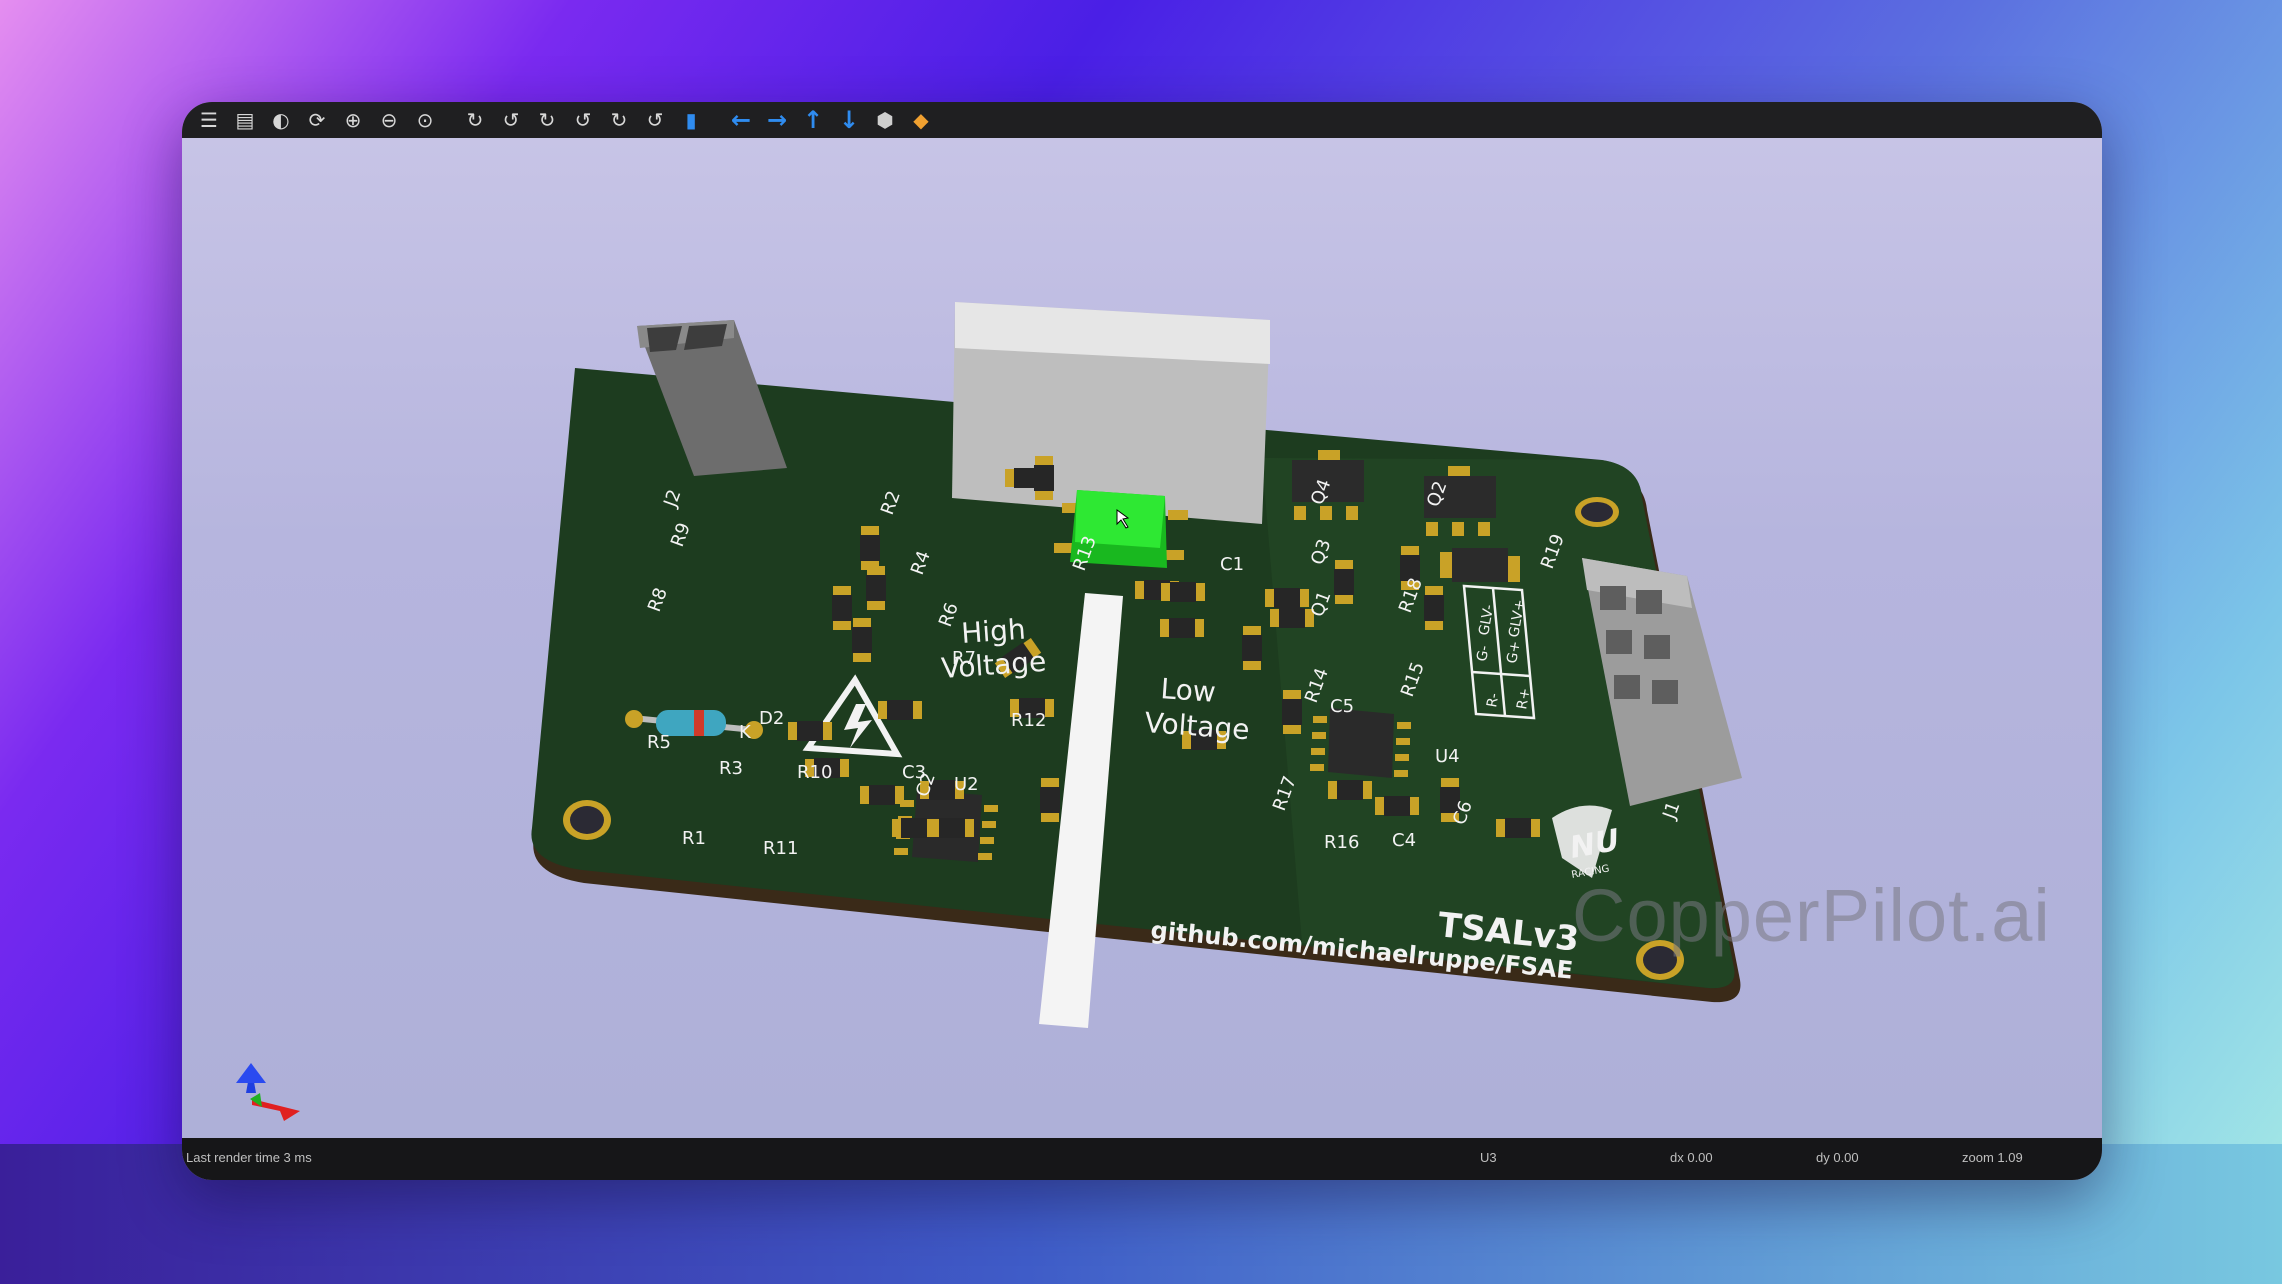  What do you see at coordinates (583, 120) in the screenshot?
I see `rotate-y-ccw-icon: ↺` at bounding box center [583, 120].